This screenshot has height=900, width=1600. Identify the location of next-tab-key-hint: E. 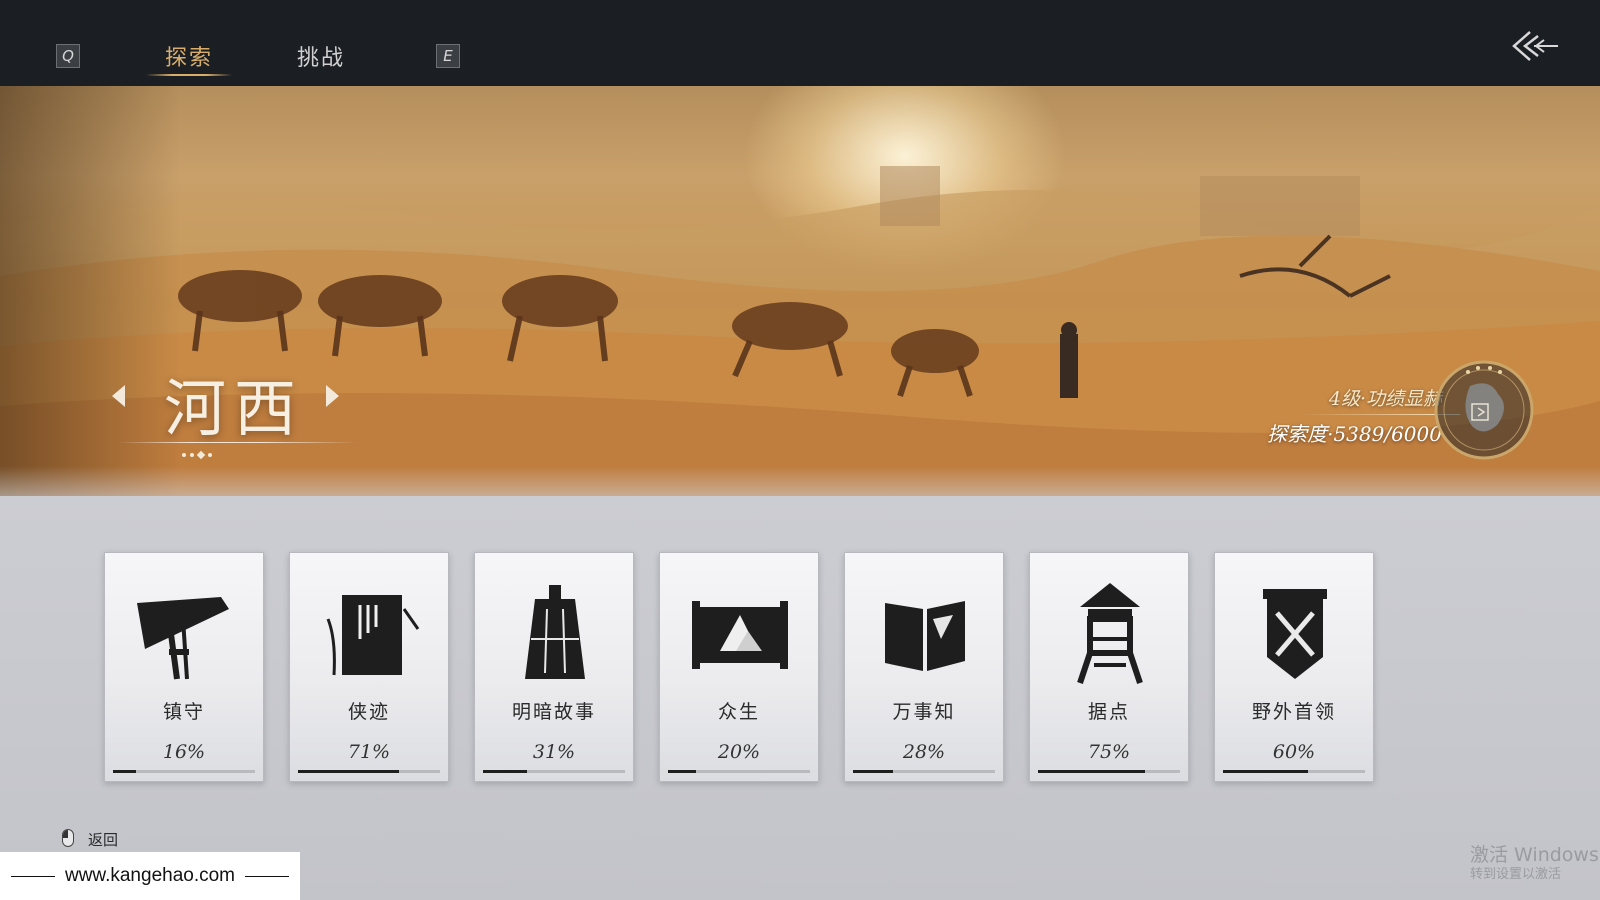
(448, 56).